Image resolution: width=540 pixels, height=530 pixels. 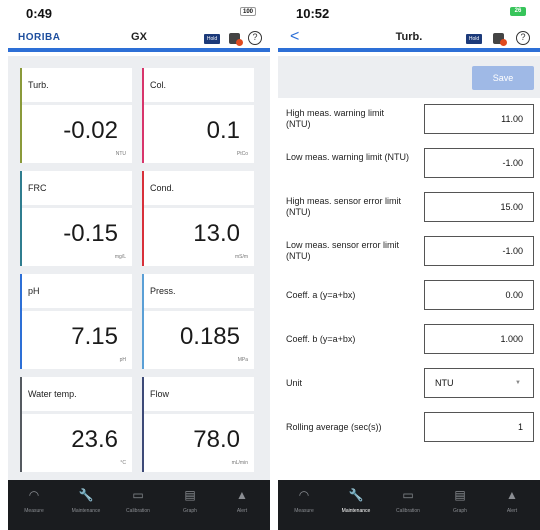 I want to click on low-warning-input: -1.00, so click(x=479, y=163).